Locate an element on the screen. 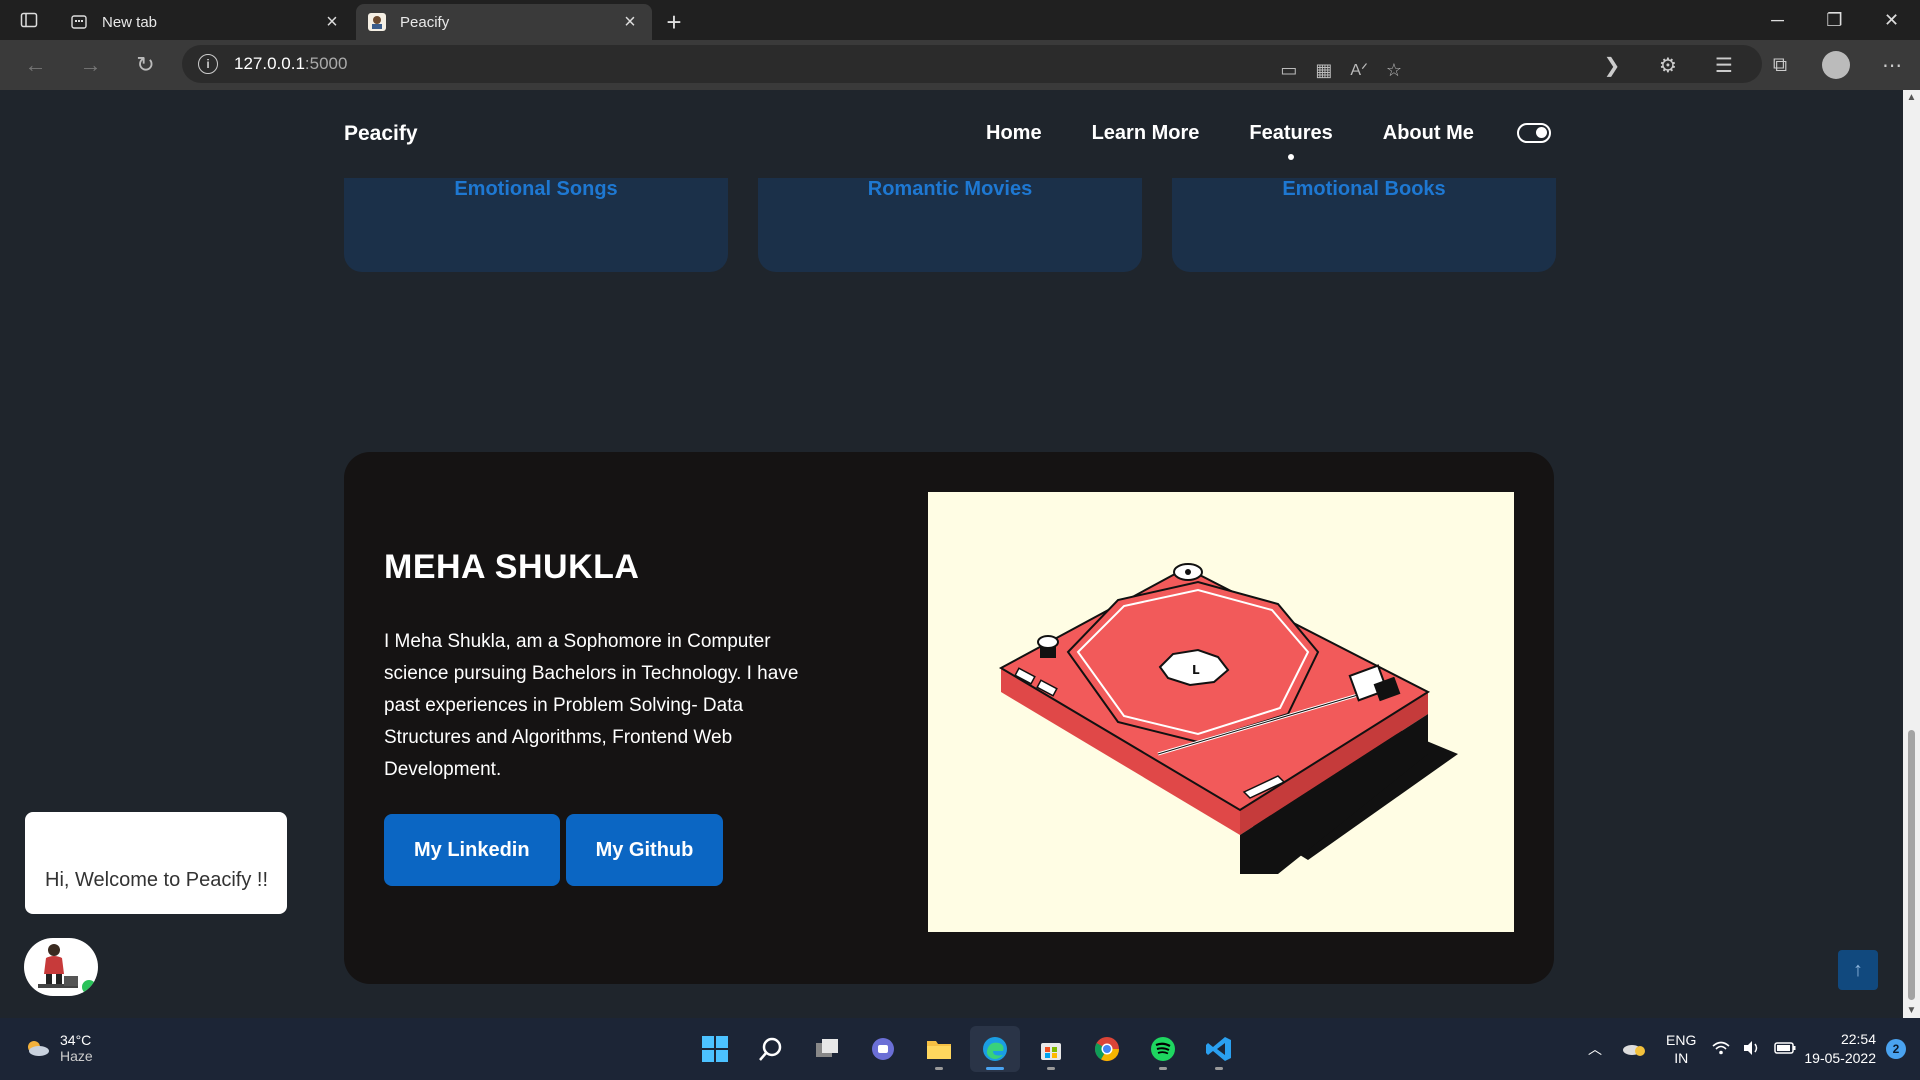  language-code: ENG is located at coordinates (1681, 1040).